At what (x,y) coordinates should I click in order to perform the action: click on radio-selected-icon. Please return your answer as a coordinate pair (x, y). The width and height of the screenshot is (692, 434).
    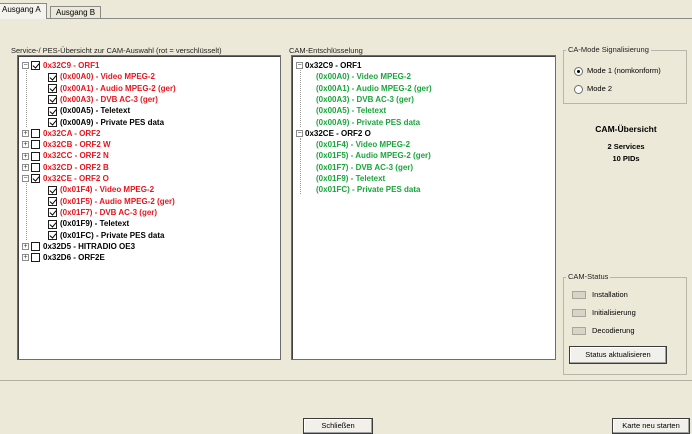
    Looking at the image, I should click on (578, 71).